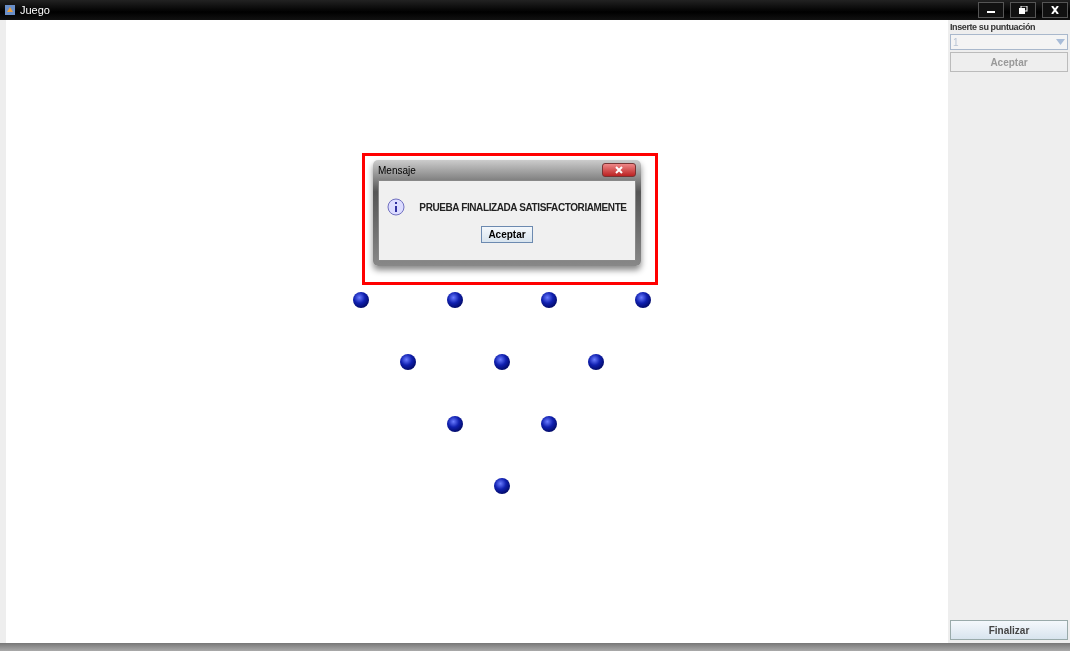  What do you see at coordinates (10, 10) in the screenshot?
I see `app-icon` at bounding box center [10, 10].